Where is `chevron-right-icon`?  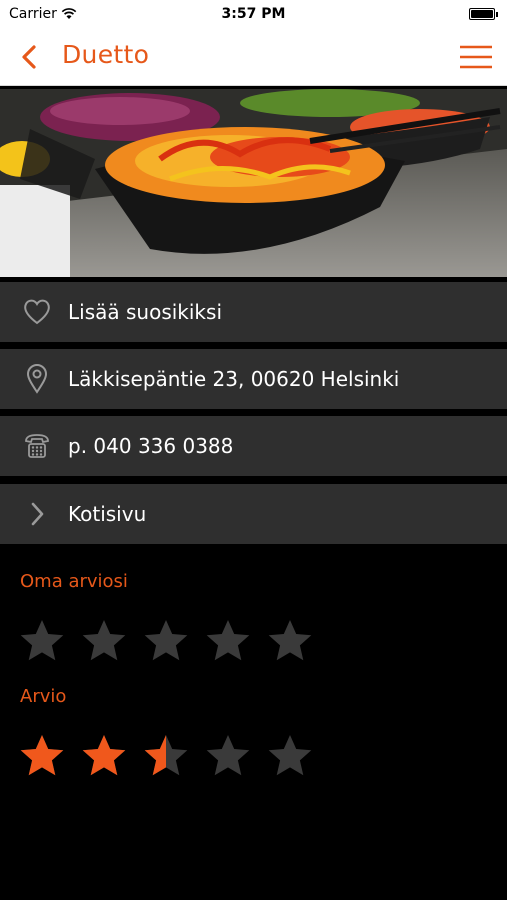
chevron-right-icon is located at coordinates (37, 514).